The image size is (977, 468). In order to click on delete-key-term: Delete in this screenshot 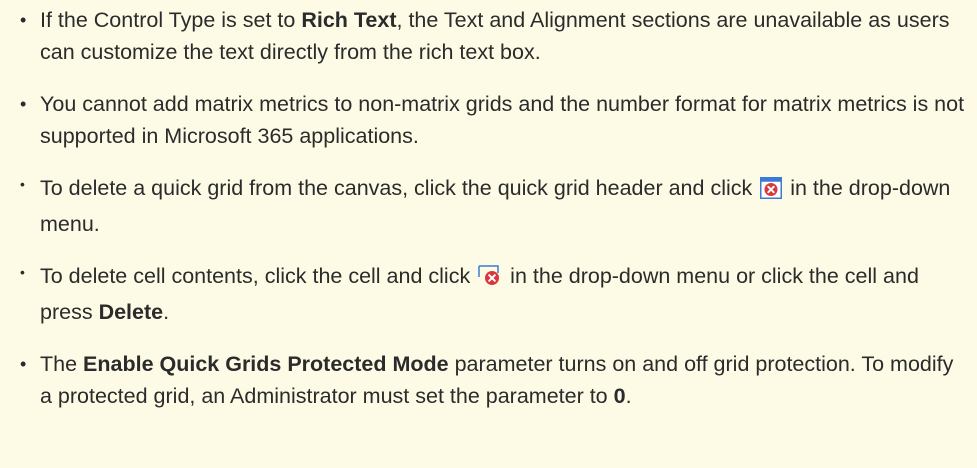, I will do `click(131, 312)`.